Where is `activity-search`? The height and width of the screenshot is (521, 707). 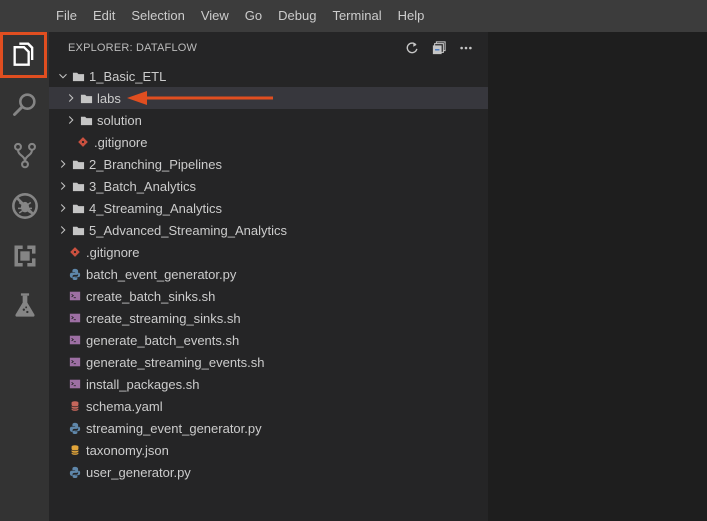 activity-search is located at coordinates (24, 106).